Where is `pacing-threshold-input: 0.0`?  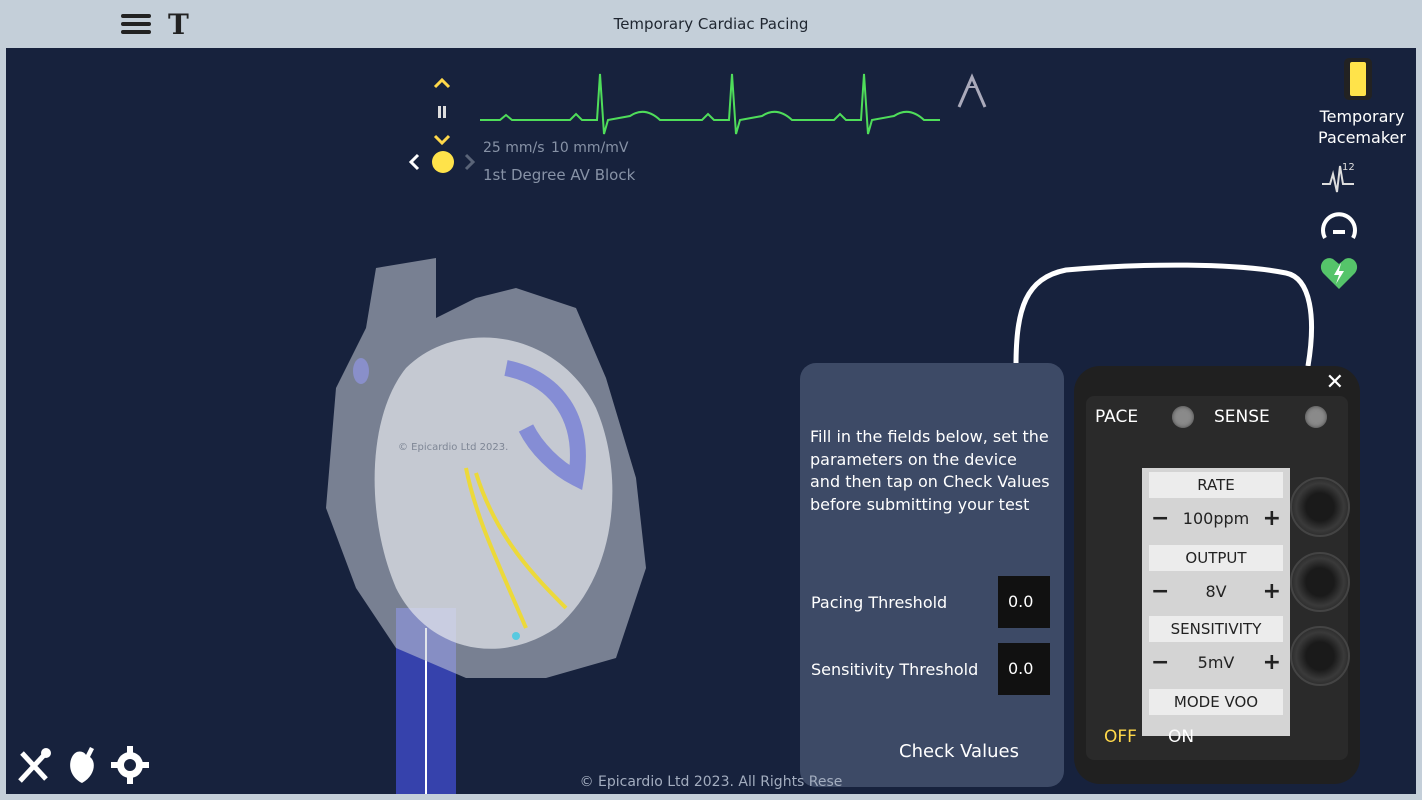 pacing-threshold-input: 0.0 is located at coordinates (1024, 602).